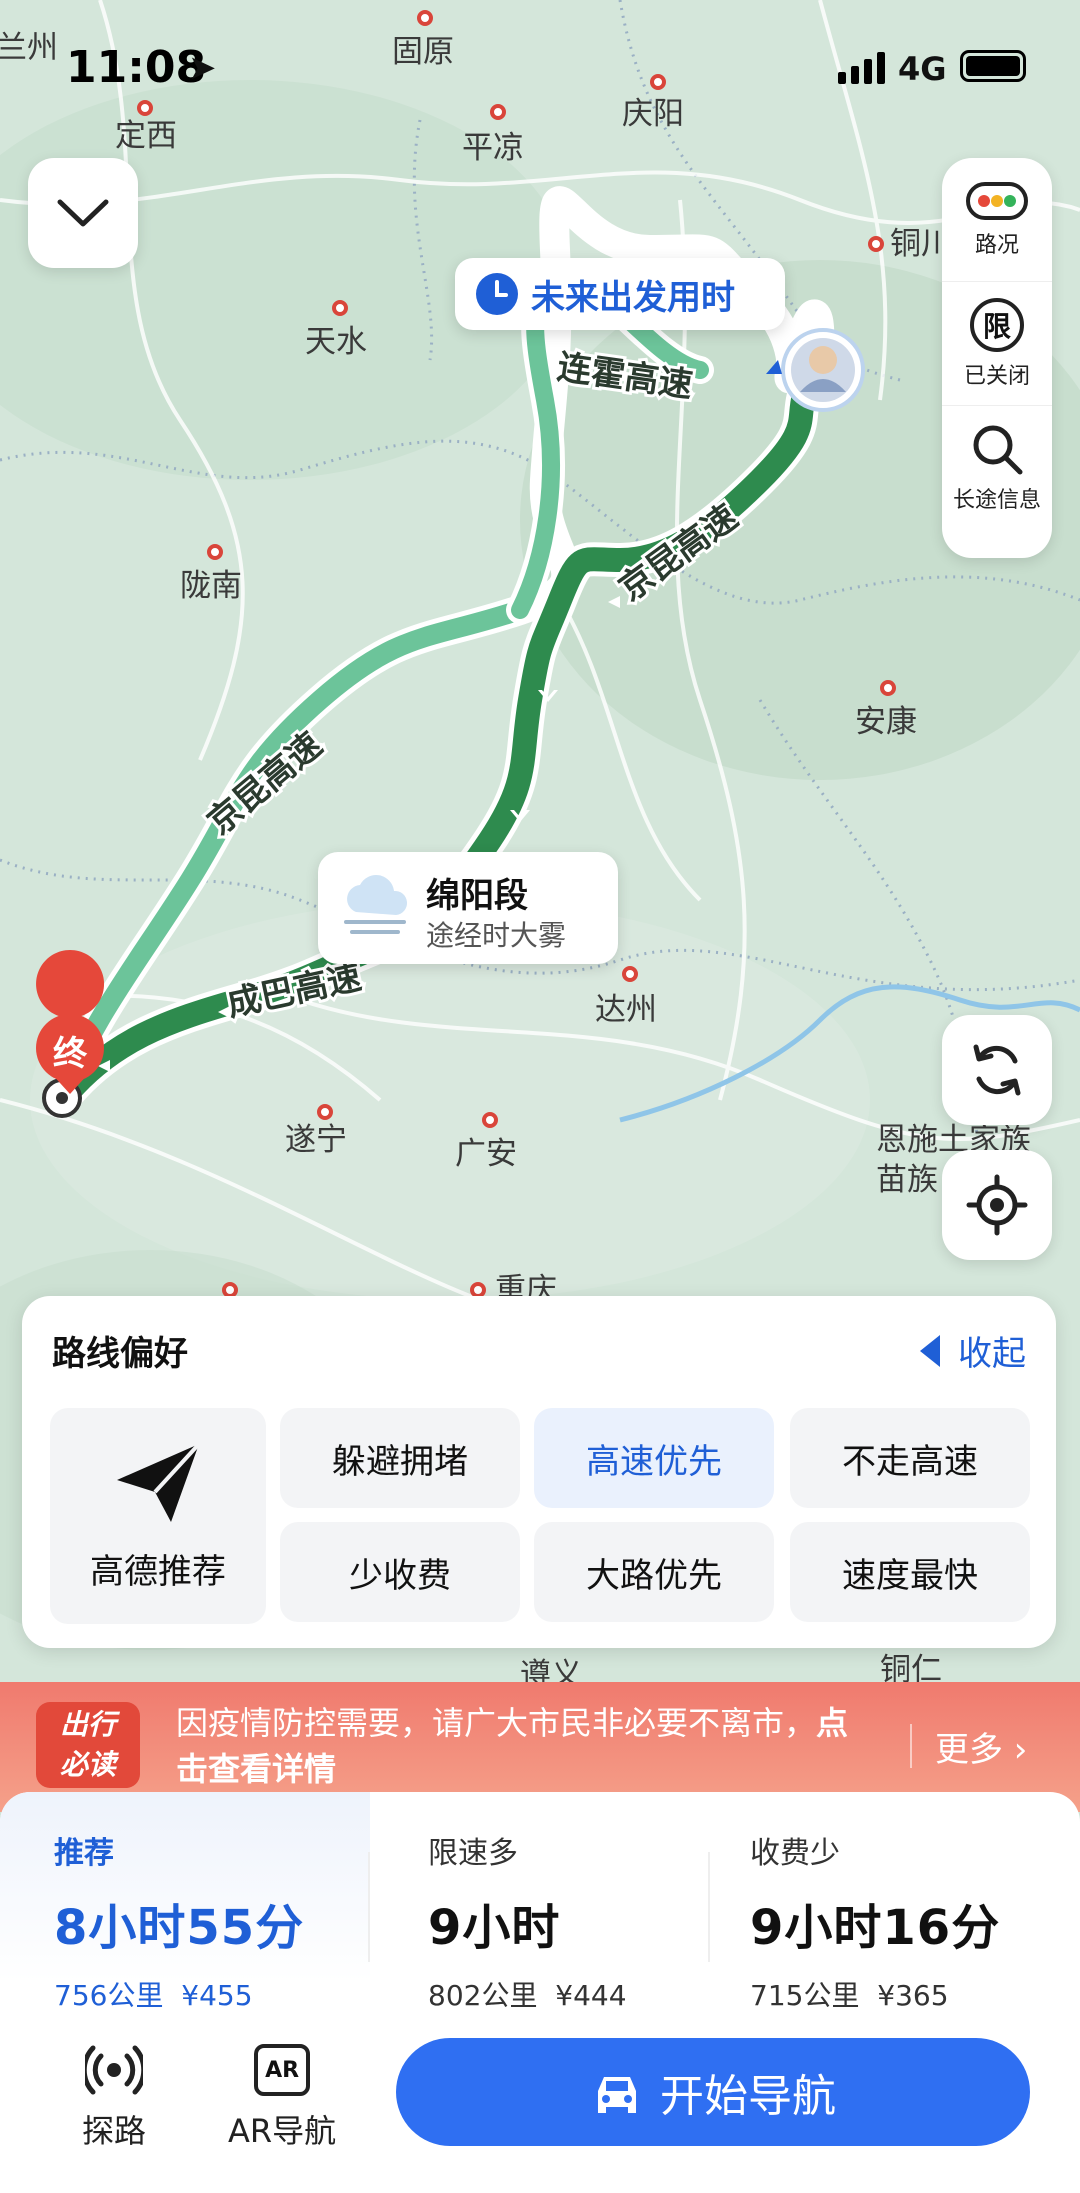  Describe the element at coordinates (996, 245) in the screenshot. I see `traffic-label: 路况` at that location.